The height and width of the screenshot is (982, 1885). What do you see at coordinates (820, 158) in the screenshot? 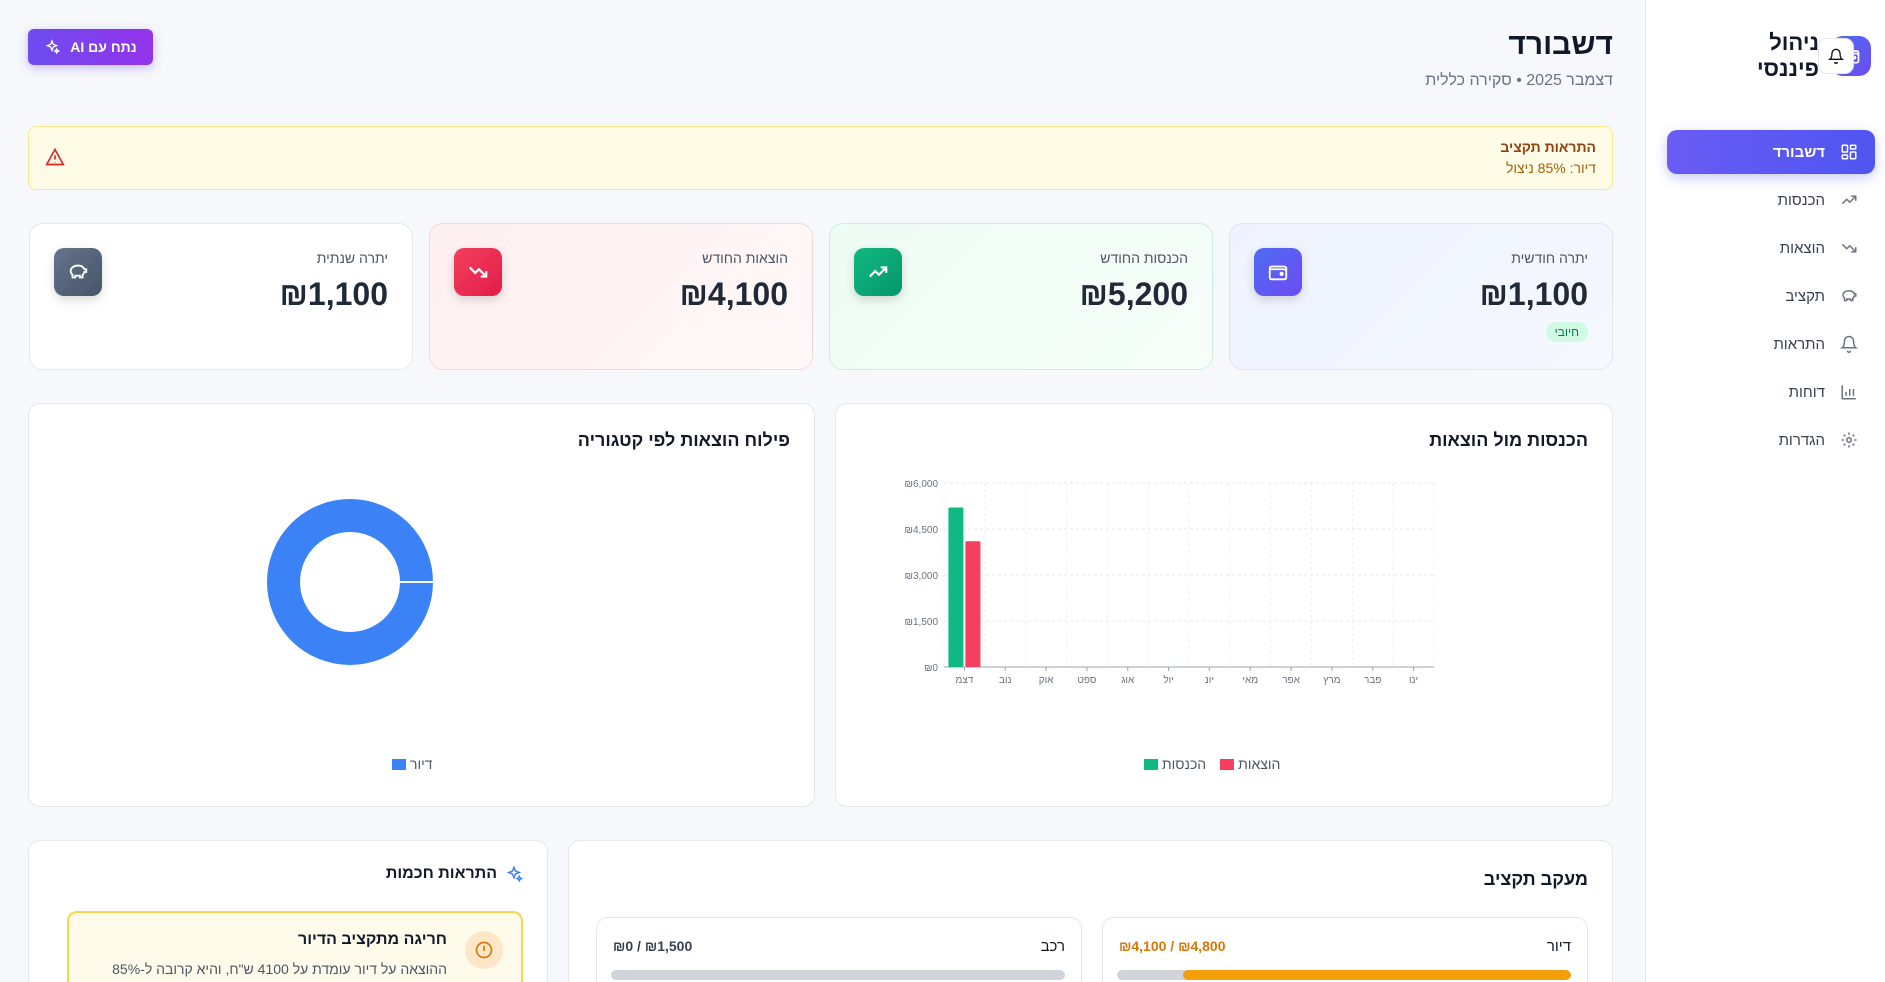
I see `budget-alert-banner: התראות תקציב דיור: 85% ניצול` at bounding box center [820, 158].